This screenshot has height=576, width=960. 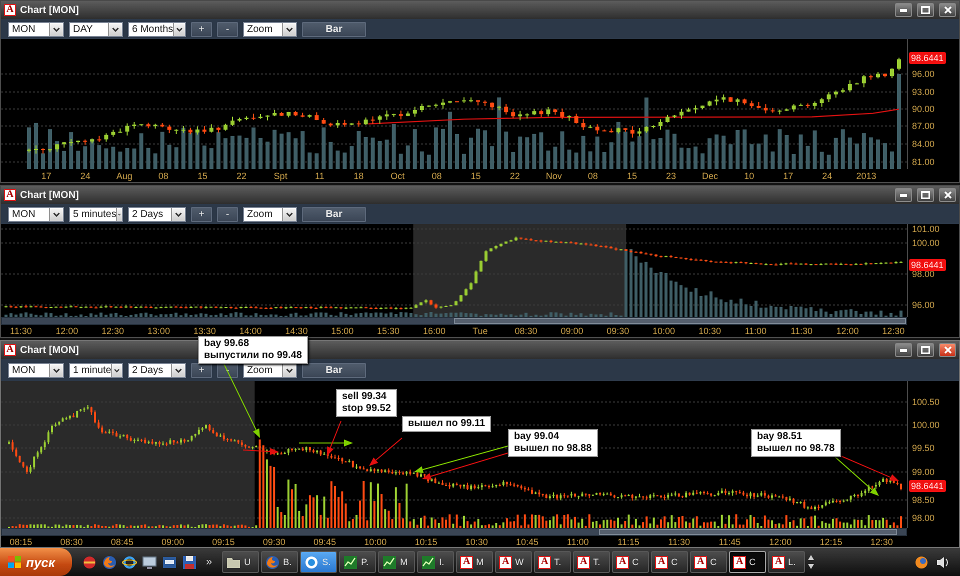 I want to click on speaker-icon, so click(x=942, y=562).